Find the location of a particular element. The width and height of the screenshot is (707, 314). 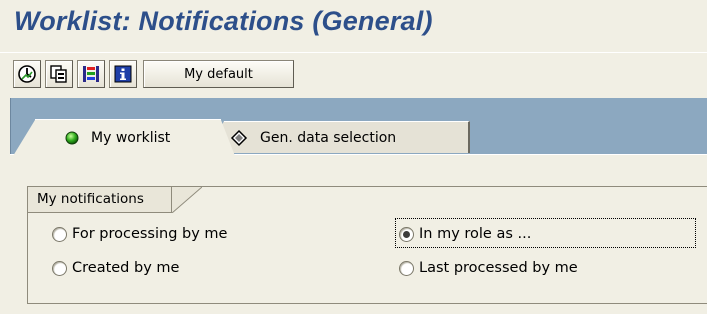

tab-label: My worklist is located at coordinates (131, 137).